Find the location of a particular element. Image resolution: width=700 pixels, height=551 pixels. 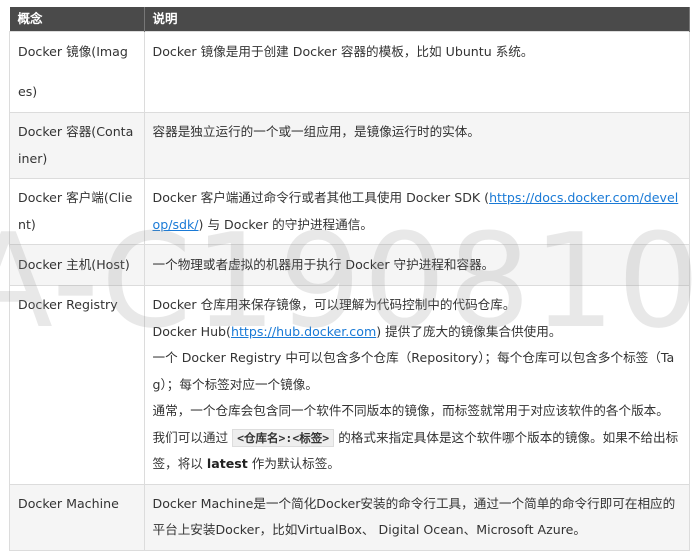

concept-cell: Docker 客户端(Client) is located at coordinates (77, 211).